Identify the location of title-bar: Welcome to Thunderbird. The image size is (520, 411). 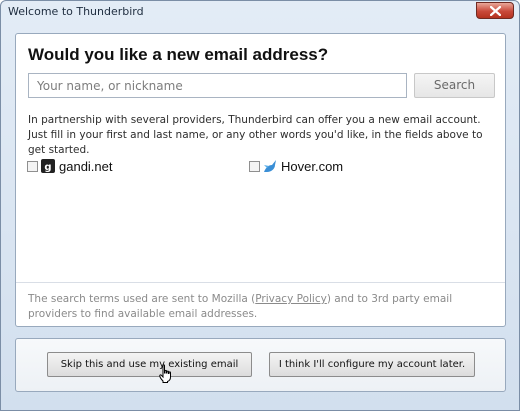
(260, 12).